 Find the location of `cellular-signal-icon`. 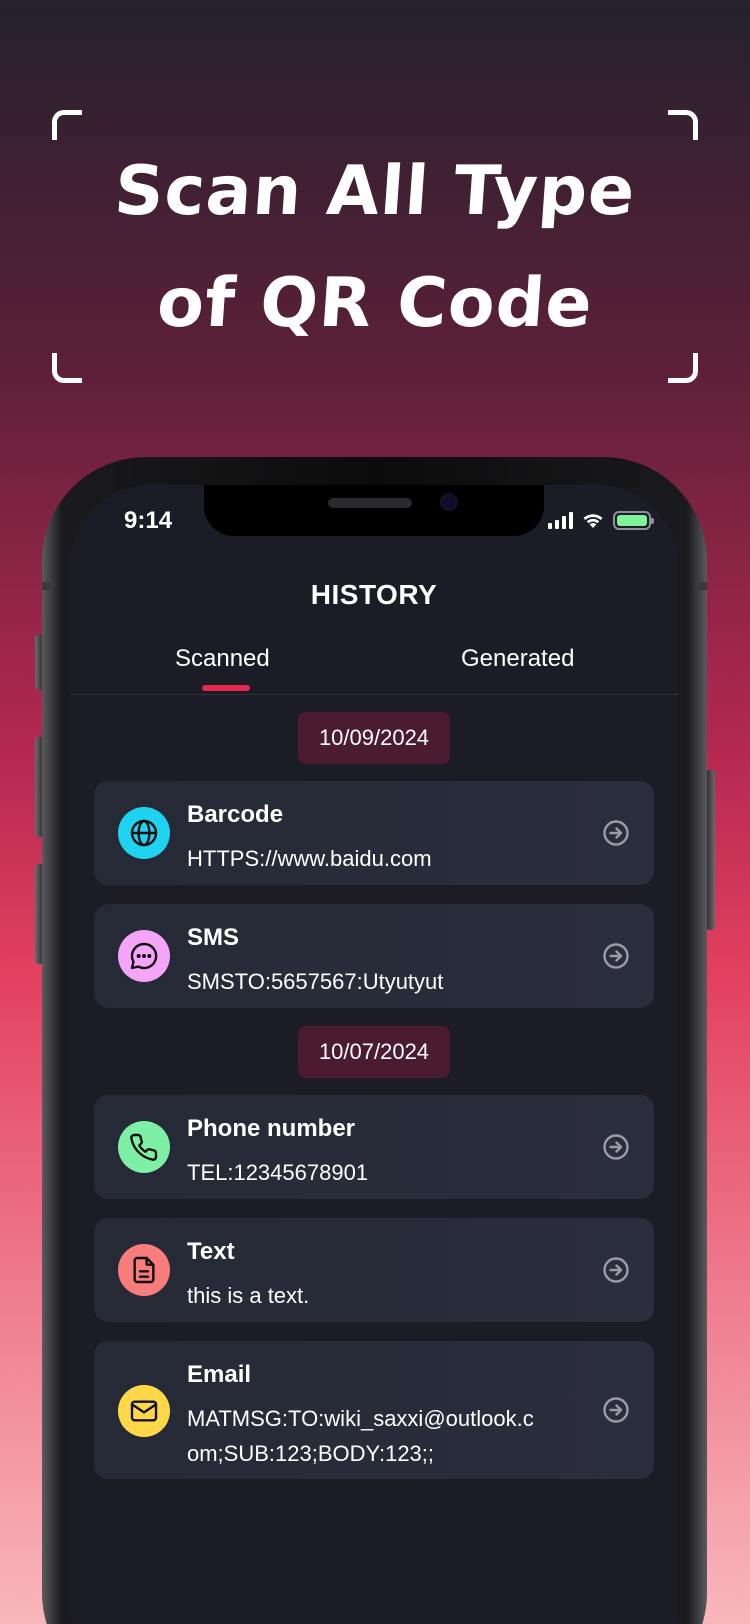

cellular-signal-icon is located at coordinates (560, 520).